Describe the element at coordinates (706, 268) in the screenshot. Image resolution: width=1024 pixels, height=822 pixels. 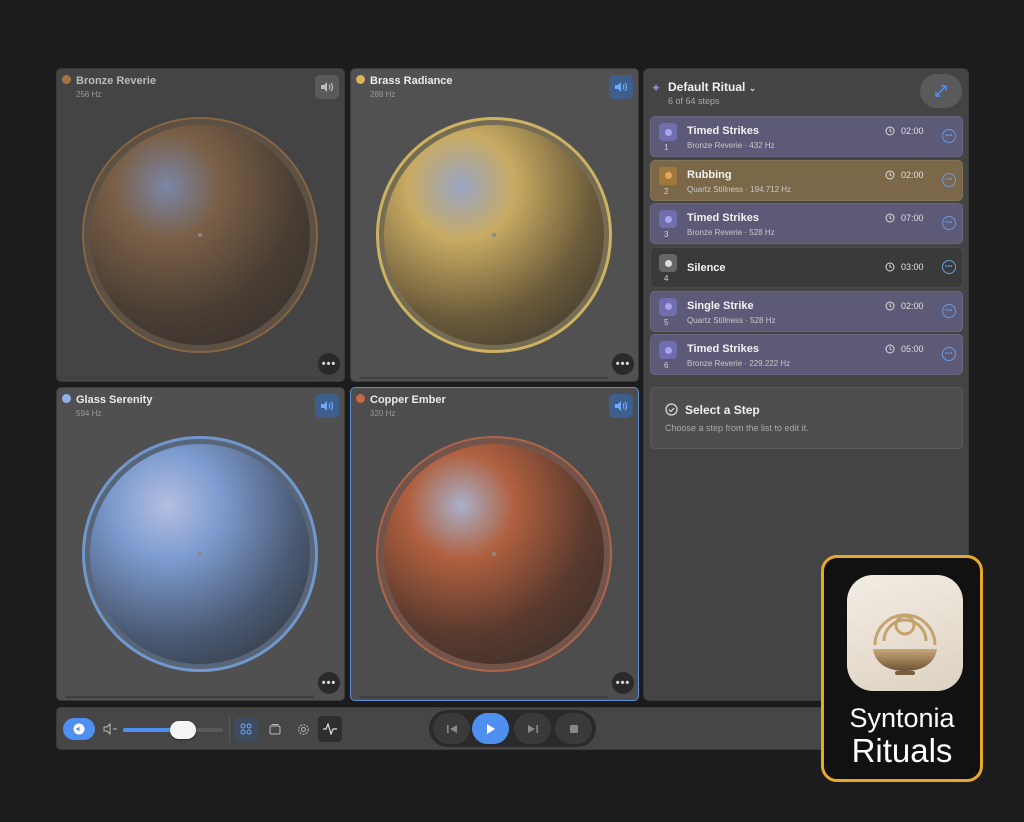
I see `step-title: Silence` at that location.